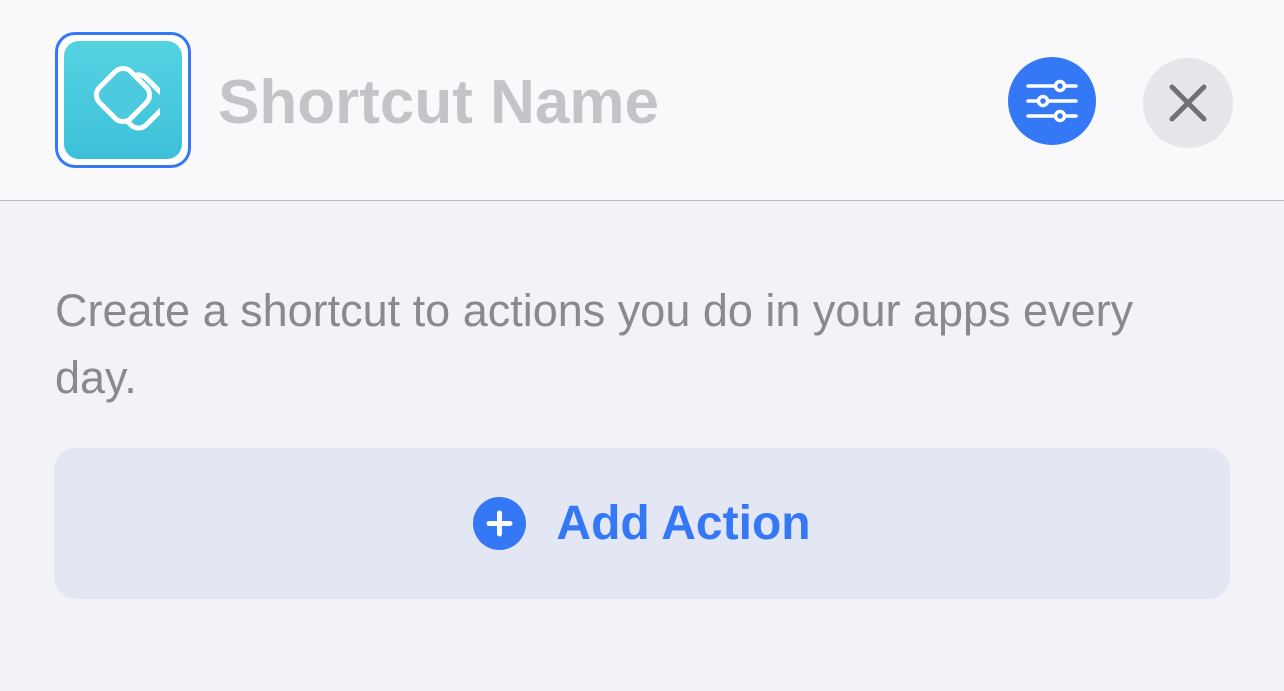 This screenshot has height=691, width=1284. I want to click on sliders-icon, so click(1052, 101).